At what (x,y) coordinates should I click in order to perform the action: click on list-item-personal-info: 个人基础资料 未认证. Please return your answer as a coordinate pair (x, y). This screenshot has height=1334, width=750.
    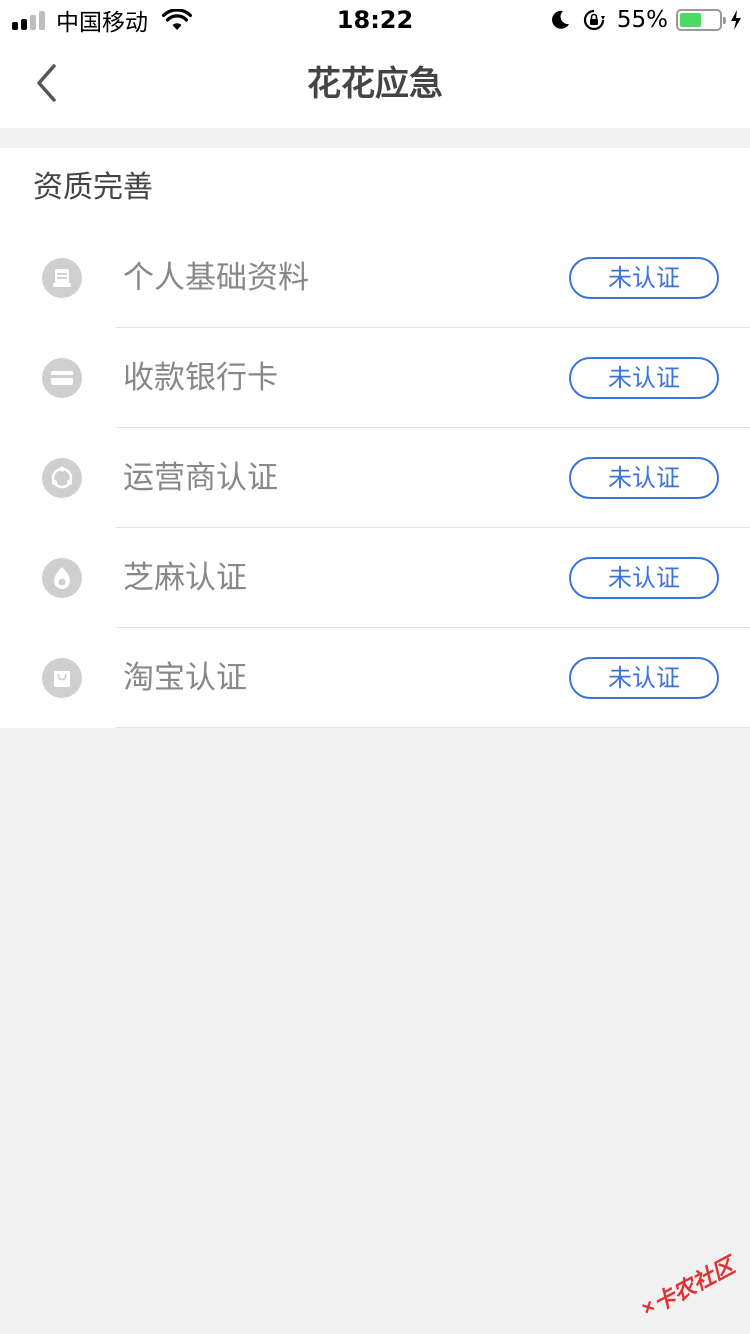
    Looking at the image, I should click on (375, 278).